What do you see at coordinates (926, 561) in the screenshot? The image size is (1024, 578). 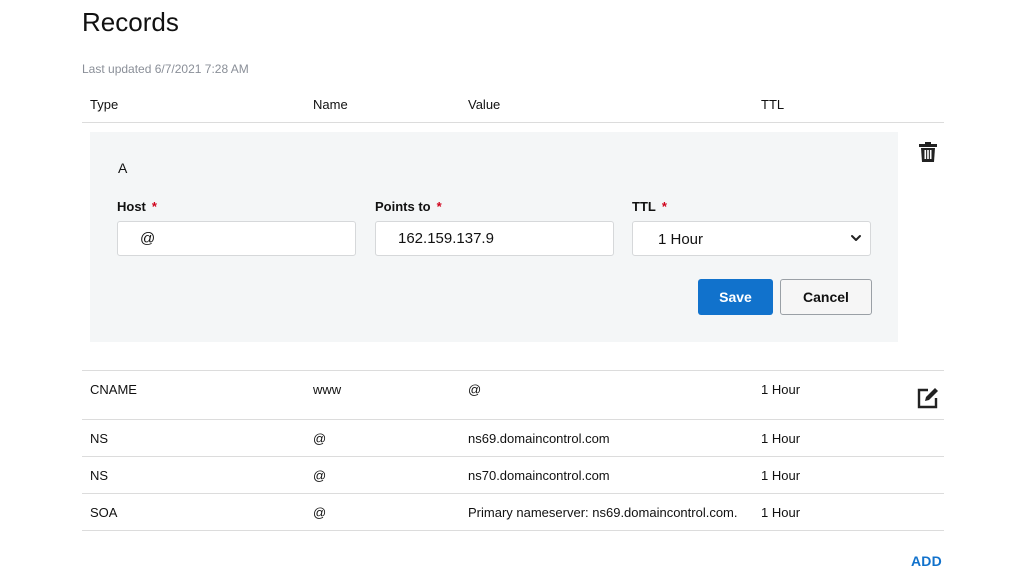 I see `add-record-link: ADD` at bounding box center [926, 561].